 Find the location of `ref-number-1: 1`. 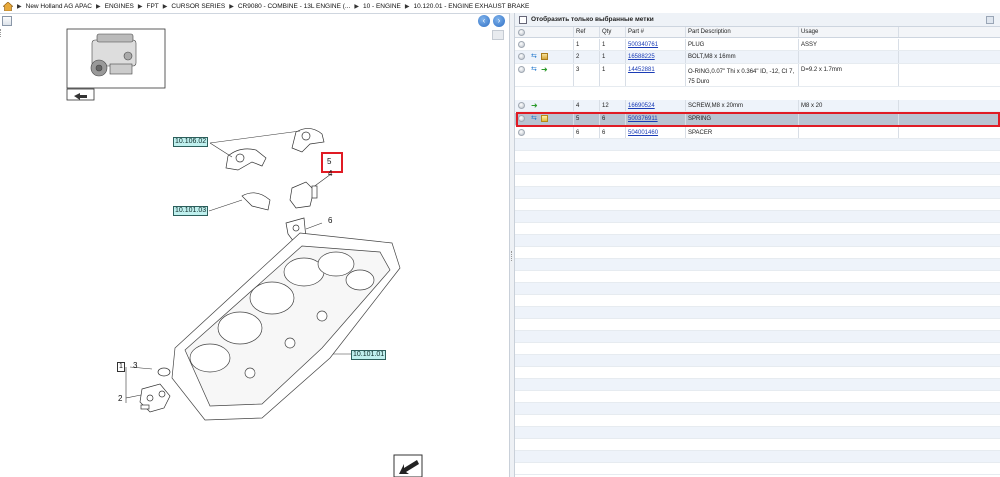

ref-number-1: 1 is located at coordinates (121, 367).